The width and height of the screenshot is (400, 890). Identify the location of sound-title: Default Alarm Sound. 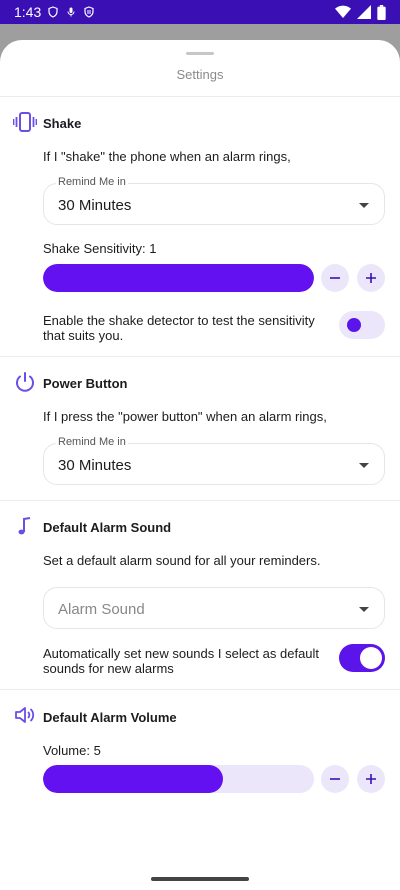
(107, 527).